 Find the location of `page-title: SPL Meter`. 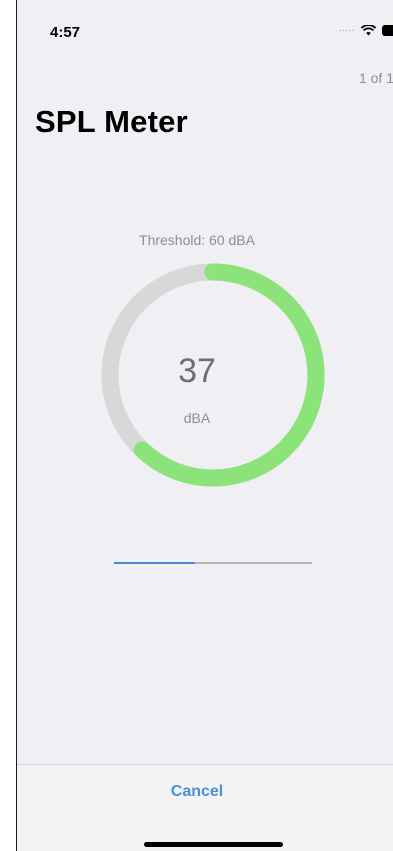

page-title: SPL Meter is located at coordinates (111, 121).